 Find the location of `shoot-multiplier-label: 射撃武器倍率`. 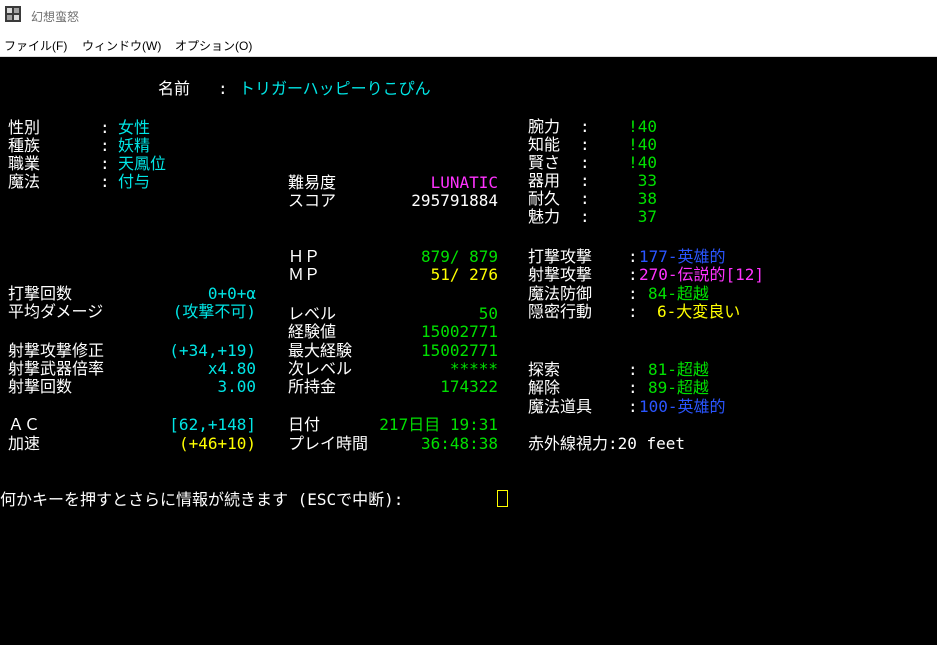

shoot-multiplier-label: 射撃武器倍率 is located at coordinates (56, 368).